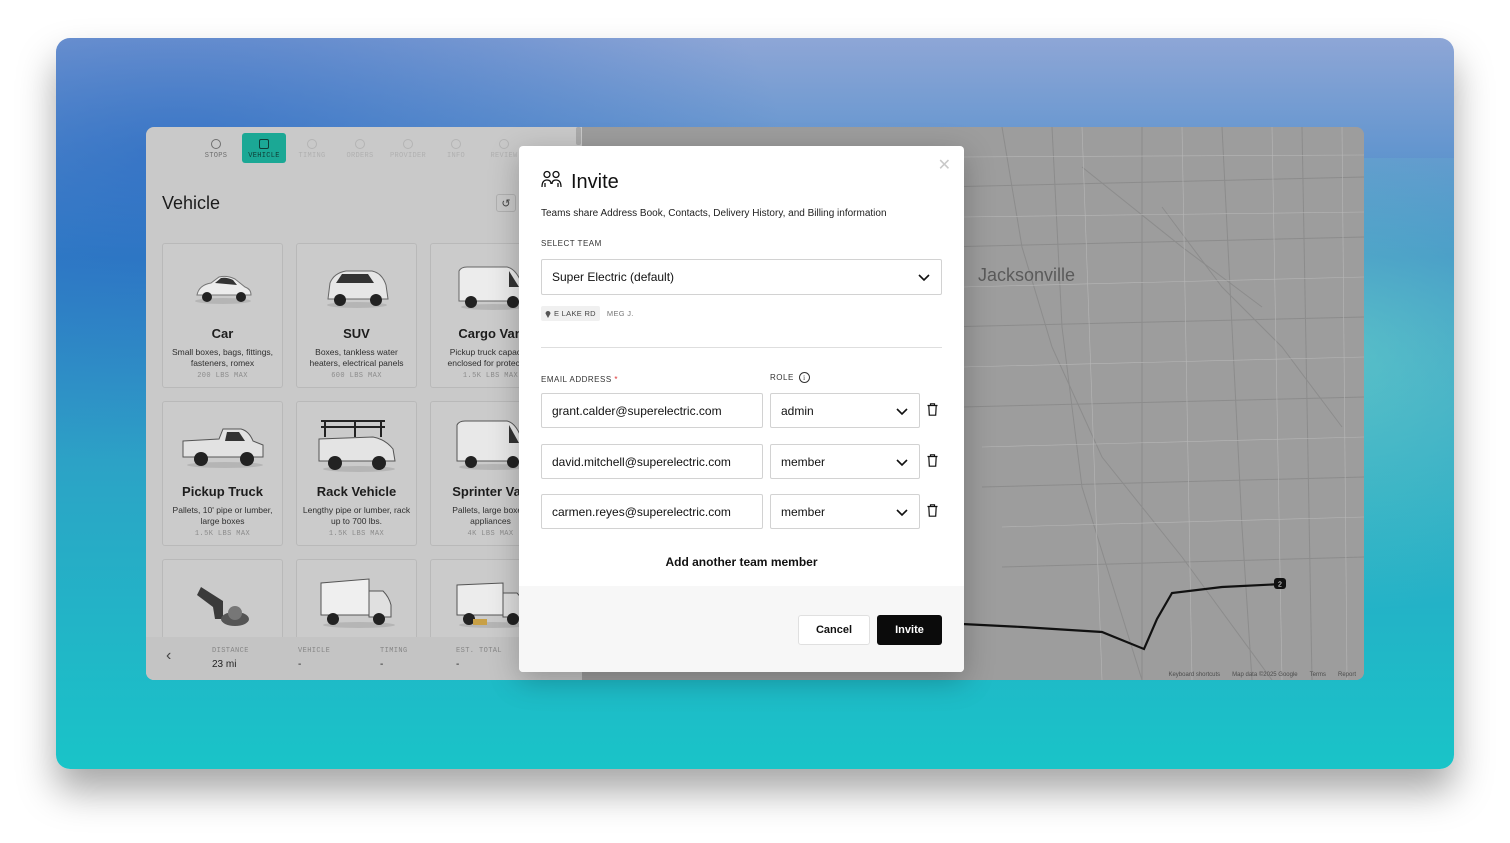  I want to click on stat-distance: DISTANCE 23 mi, so click(230, 658).